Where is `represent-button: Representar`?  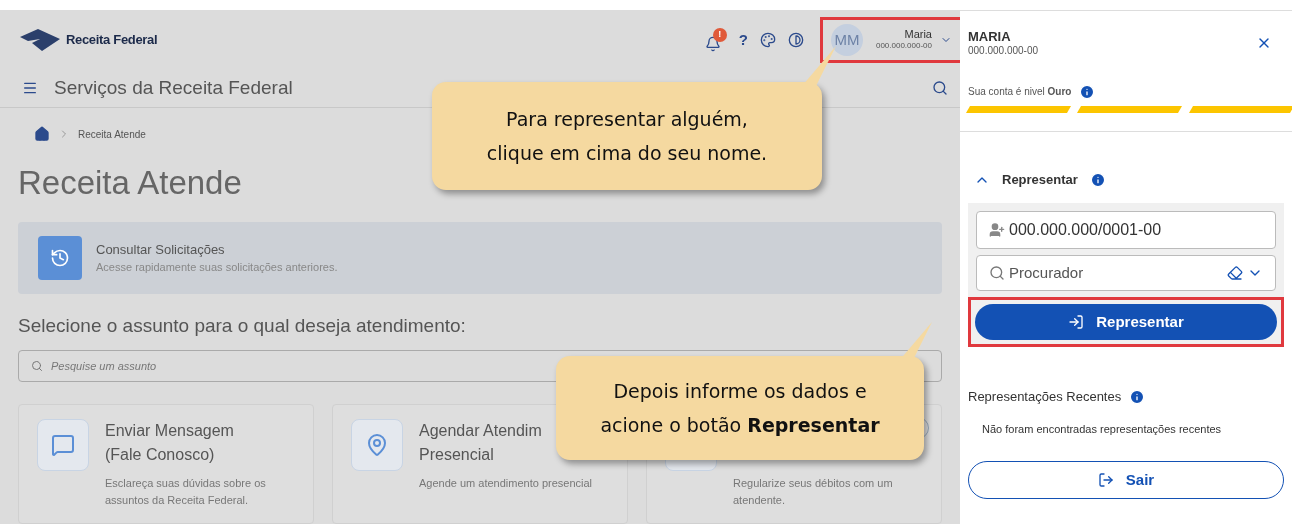
represent-button: Representar is located at coordinates (1126, 322).